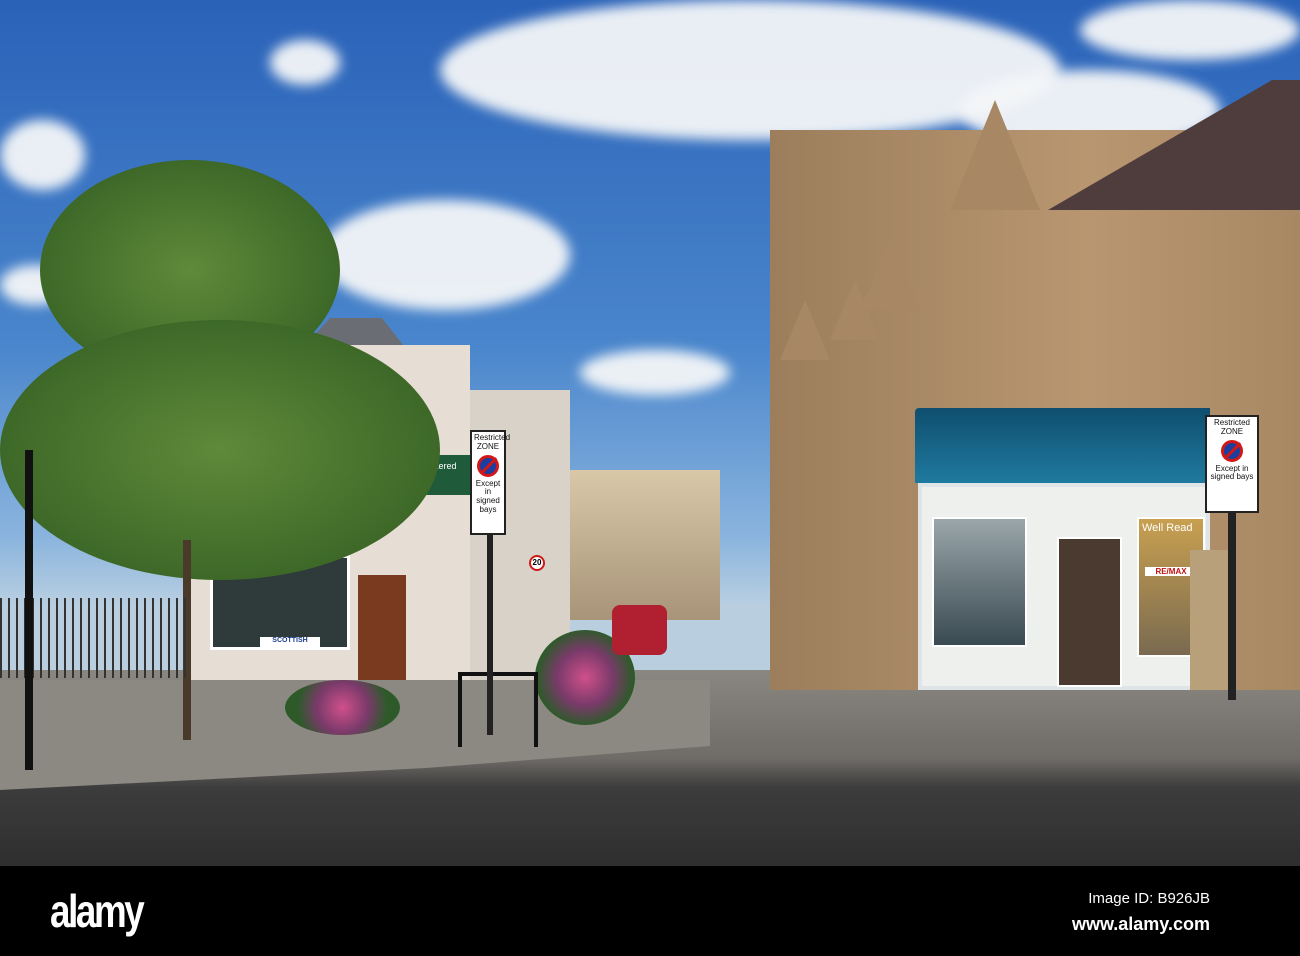 The height and width of the screenshot is (956, 1300). I want to click on scottish-sign: SCOTTISH, so click(290, 643).